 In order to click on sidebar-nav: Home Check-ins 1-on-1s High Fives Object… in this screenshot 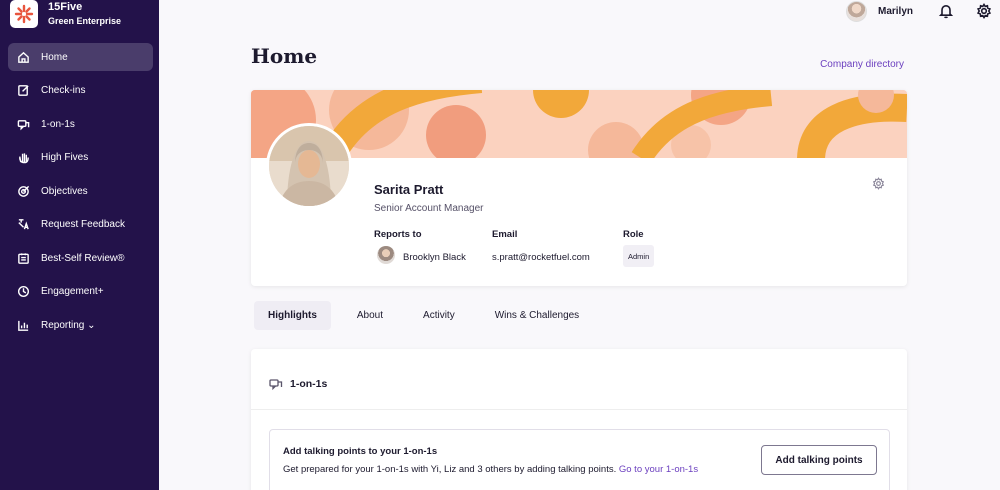, I will do `click(79, 194)`.